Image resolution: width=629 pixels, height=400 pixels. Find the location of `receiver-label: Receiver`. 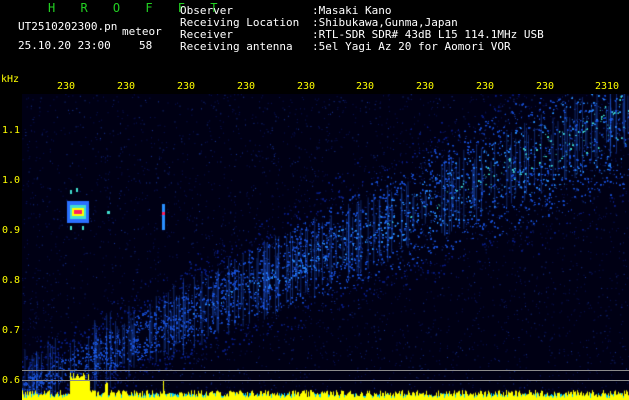

receiver-label: Receiver is located at coordinates (206, 34).